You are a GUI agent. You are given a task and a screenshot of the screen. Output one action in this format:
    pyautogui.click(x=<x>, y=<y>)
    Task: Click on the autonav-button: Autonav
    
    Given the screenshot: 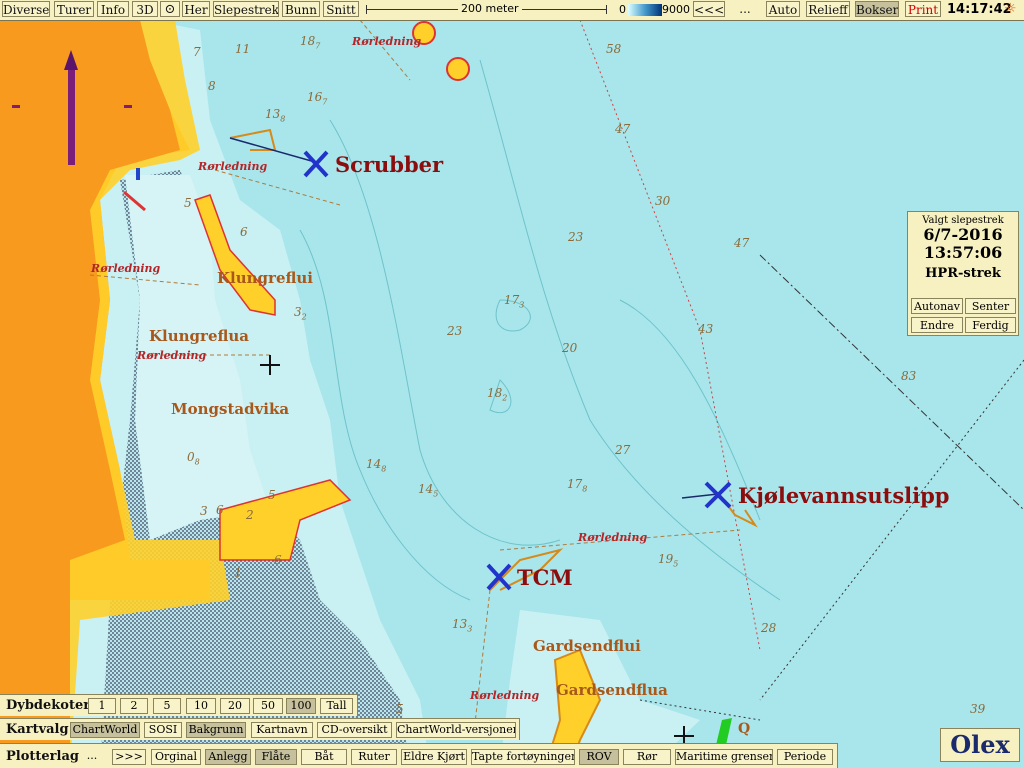 What is the action you would take?
    pyautogui.click(x=937, y=306)
    